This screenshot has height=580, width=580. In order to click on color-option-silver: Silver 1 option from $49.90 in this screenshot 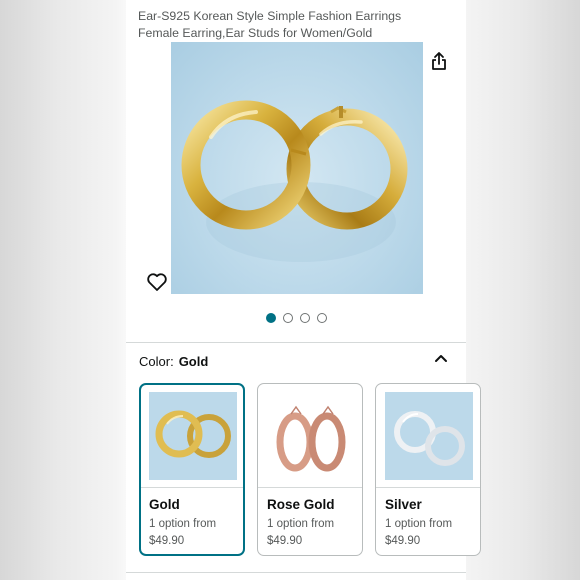, I will do `click(428, 469)`.